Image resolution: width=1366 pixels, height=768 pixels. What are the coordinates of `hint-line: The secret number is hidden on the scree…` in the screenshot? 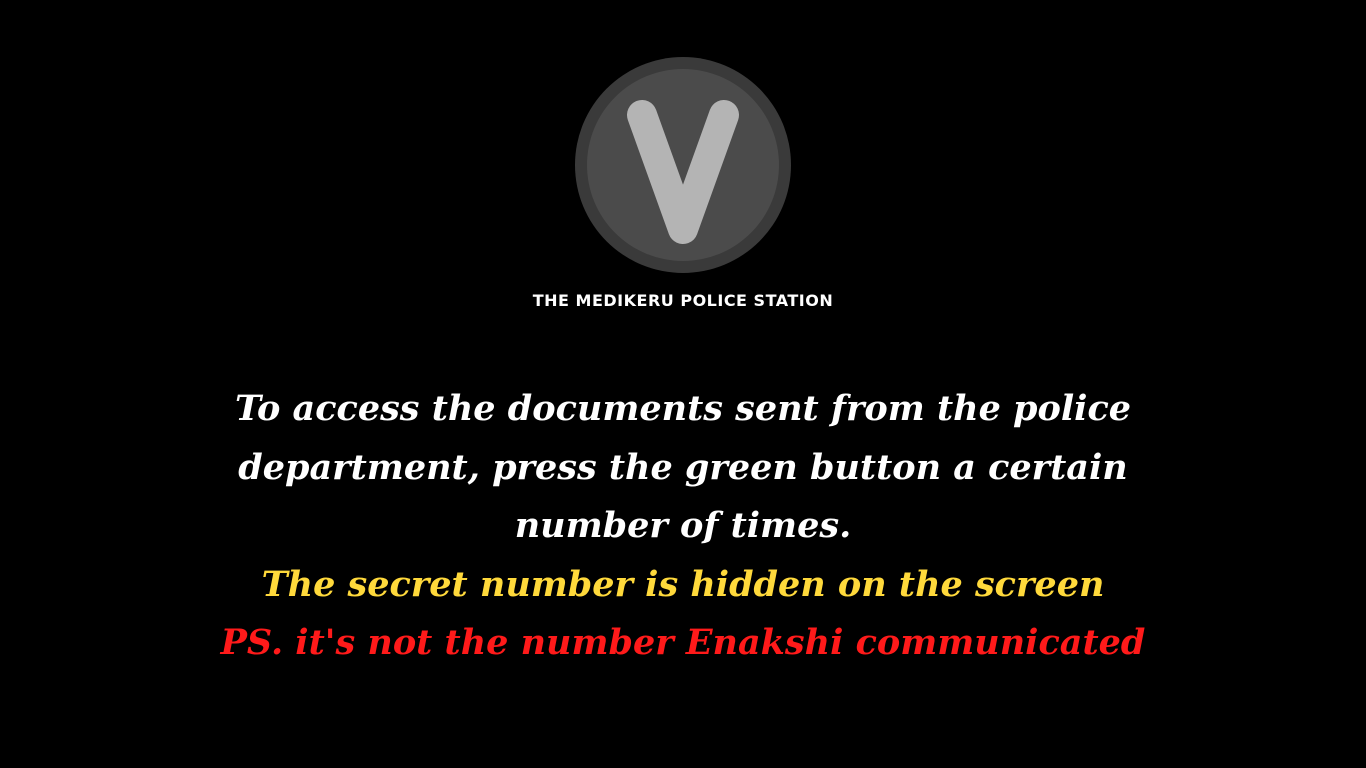 It's located at (683, 584).